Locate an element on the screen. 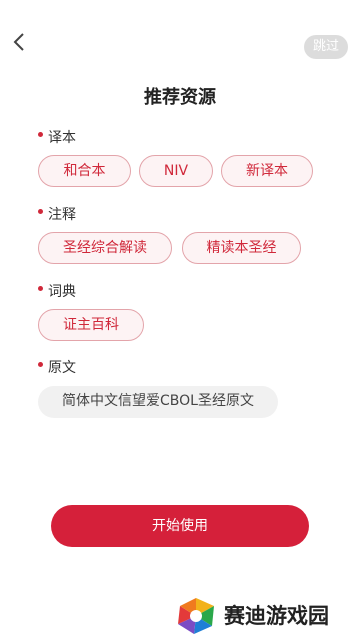  chip-commentary-comprehensive: 圣经综合解读 is located at coordinates (105, 248).